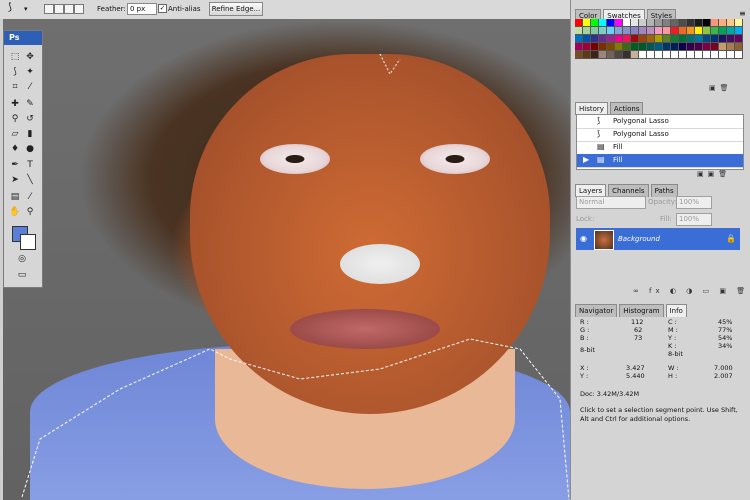 The width and height of the screenshot is (750, 500). Describe the element at coordinates (22, 275) in the screenshot. I see `screen-mode-icon: ▭` at that location.